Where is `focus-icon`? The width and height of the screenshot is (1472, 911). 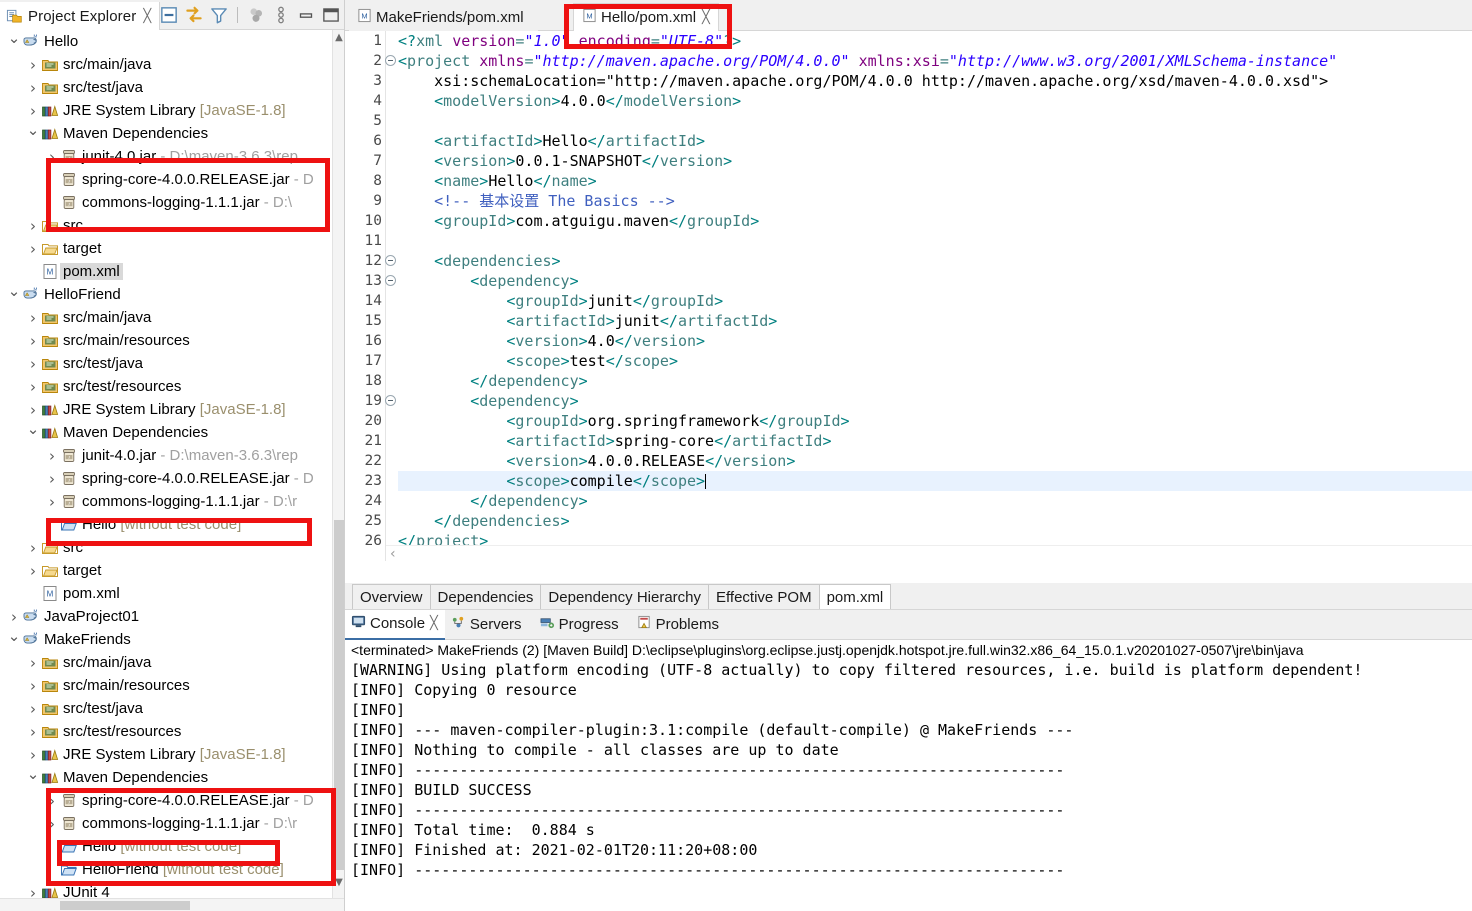 focus-icon is located at coordinates (256, 15).